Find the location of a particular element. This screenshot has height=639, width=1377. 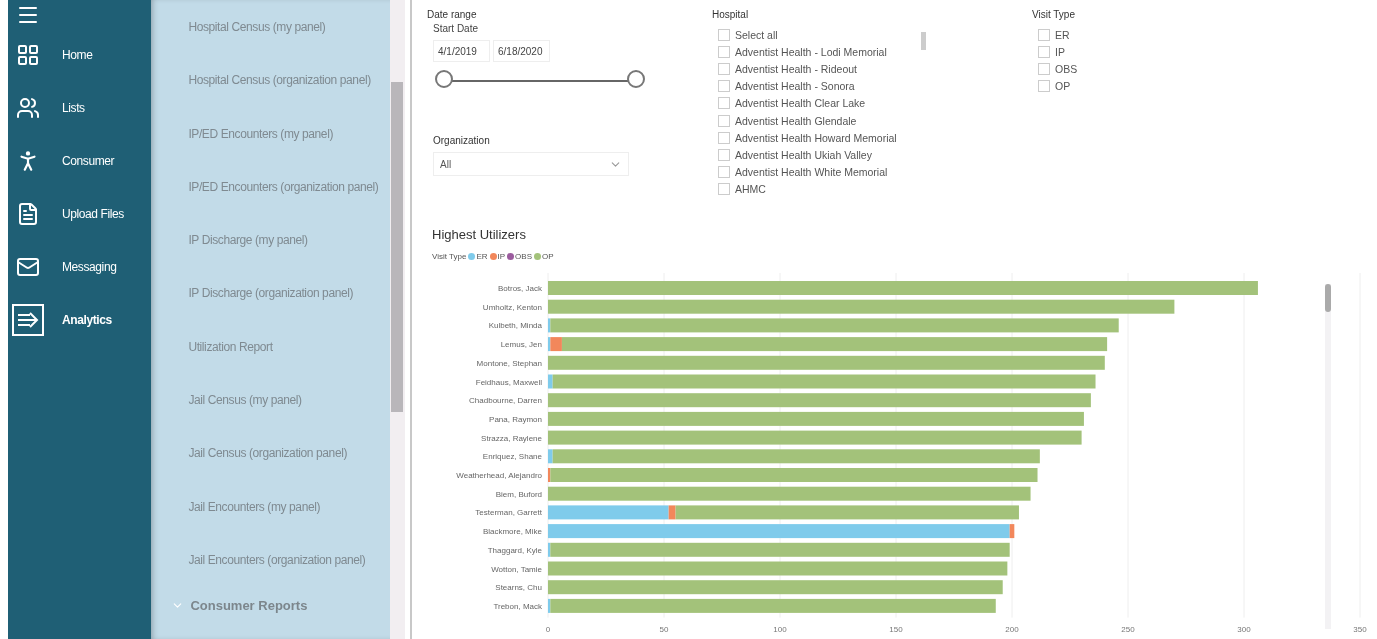

file-icon is located at coordinates (28, 213).